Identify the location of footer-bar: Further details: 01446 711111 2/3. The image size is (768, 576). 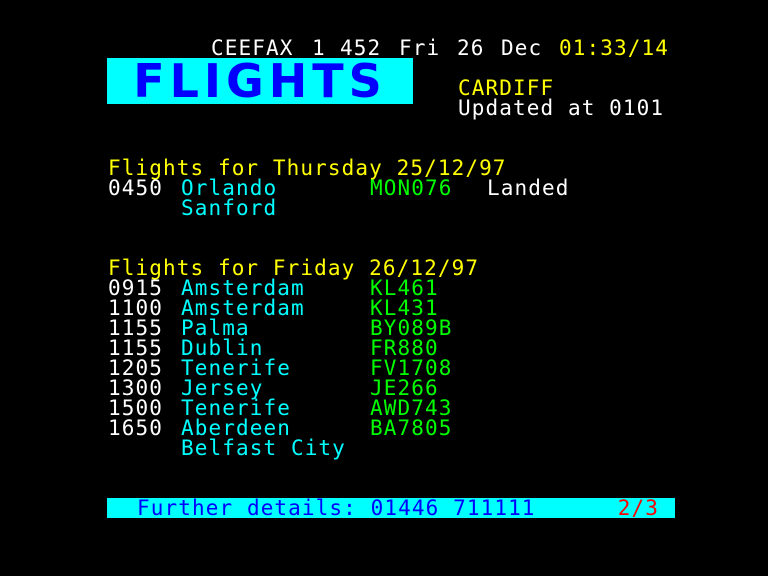
(391, 508).